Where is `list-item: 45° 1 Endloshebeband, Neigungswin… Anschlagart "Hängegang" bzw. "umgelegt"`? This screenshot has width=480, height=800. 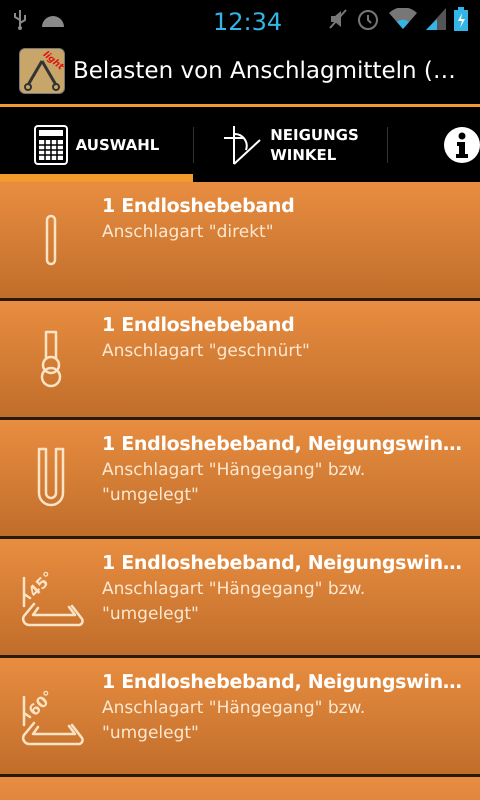
list-item: 45° 1 Endloshebeband, Neigungswin… Anschlagart "Hängegang" bzw. "umgelegt" is located at coordinates (240, 597).